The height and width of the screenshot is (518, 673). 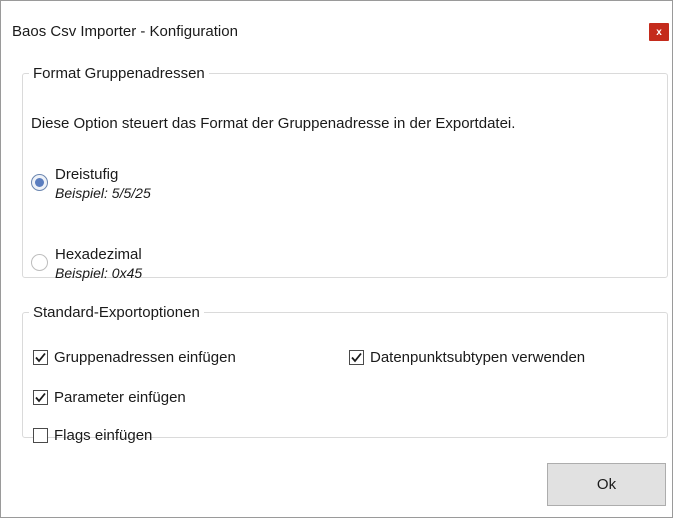 I want to click on window-title: Baos Csv Importer - Konfiguration, so click(x=125, y=31).